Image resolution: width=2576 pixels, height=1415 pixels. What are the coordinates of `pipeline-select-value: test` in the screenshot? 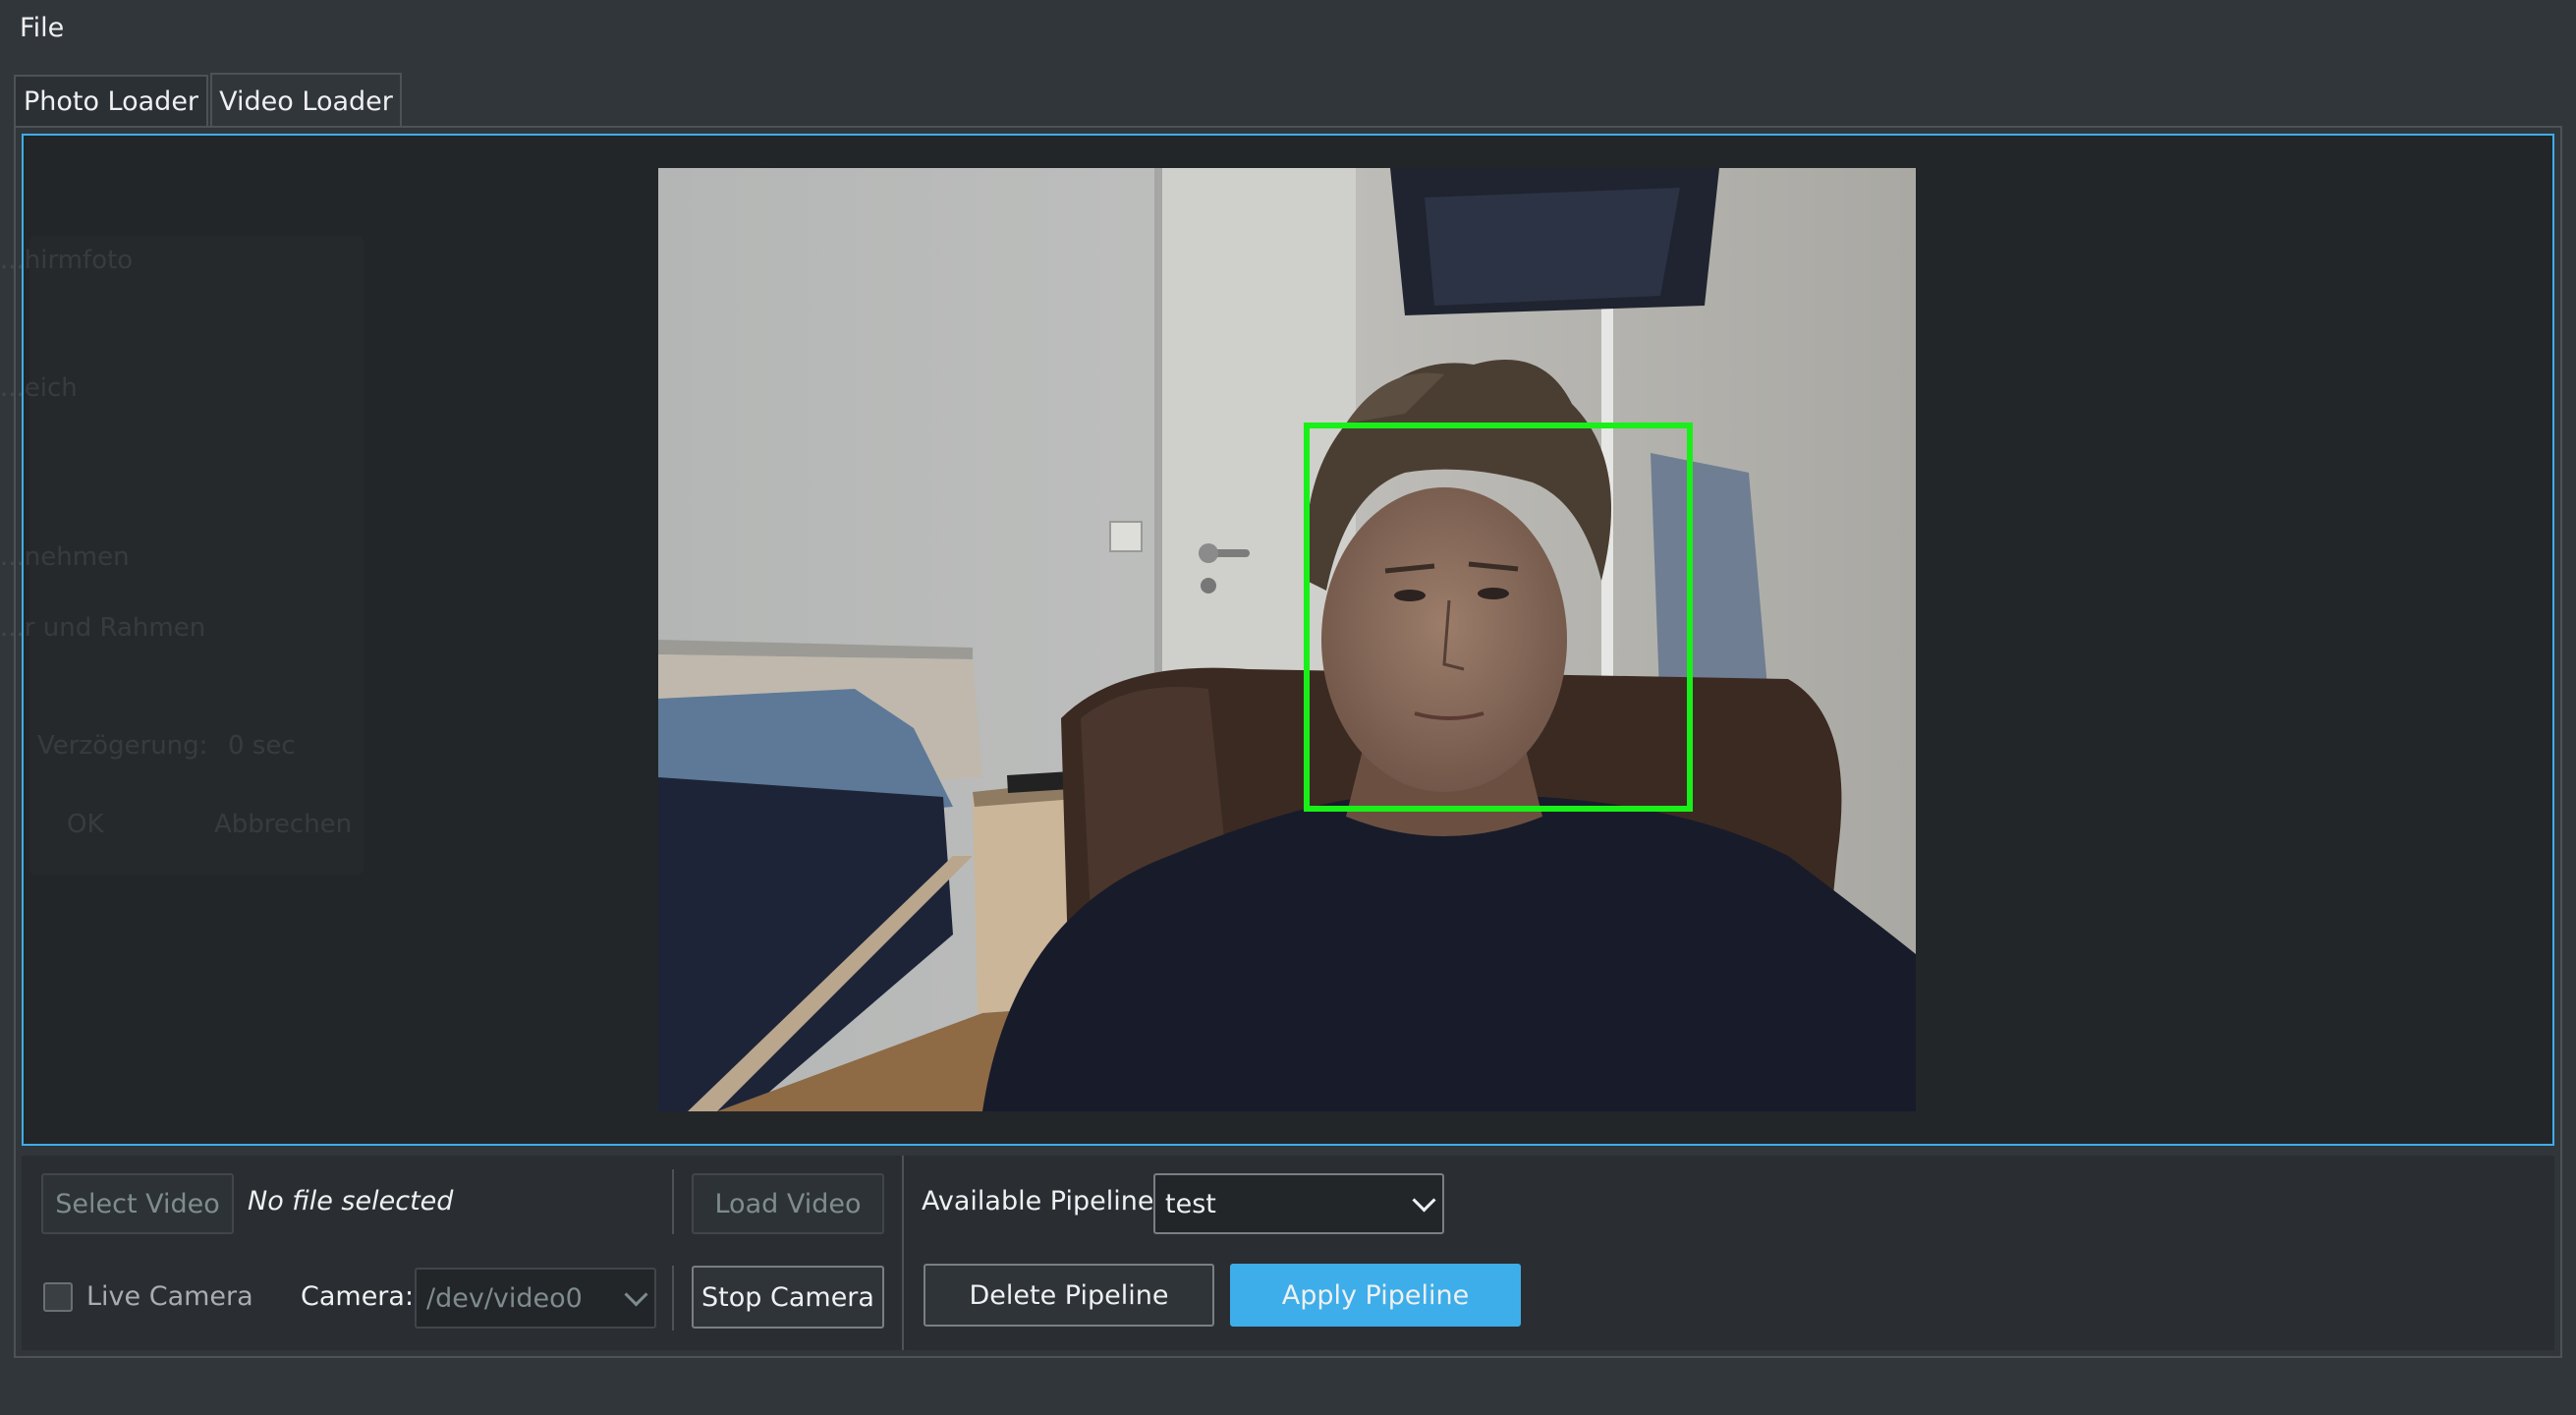 It's located at (1190, 1203).